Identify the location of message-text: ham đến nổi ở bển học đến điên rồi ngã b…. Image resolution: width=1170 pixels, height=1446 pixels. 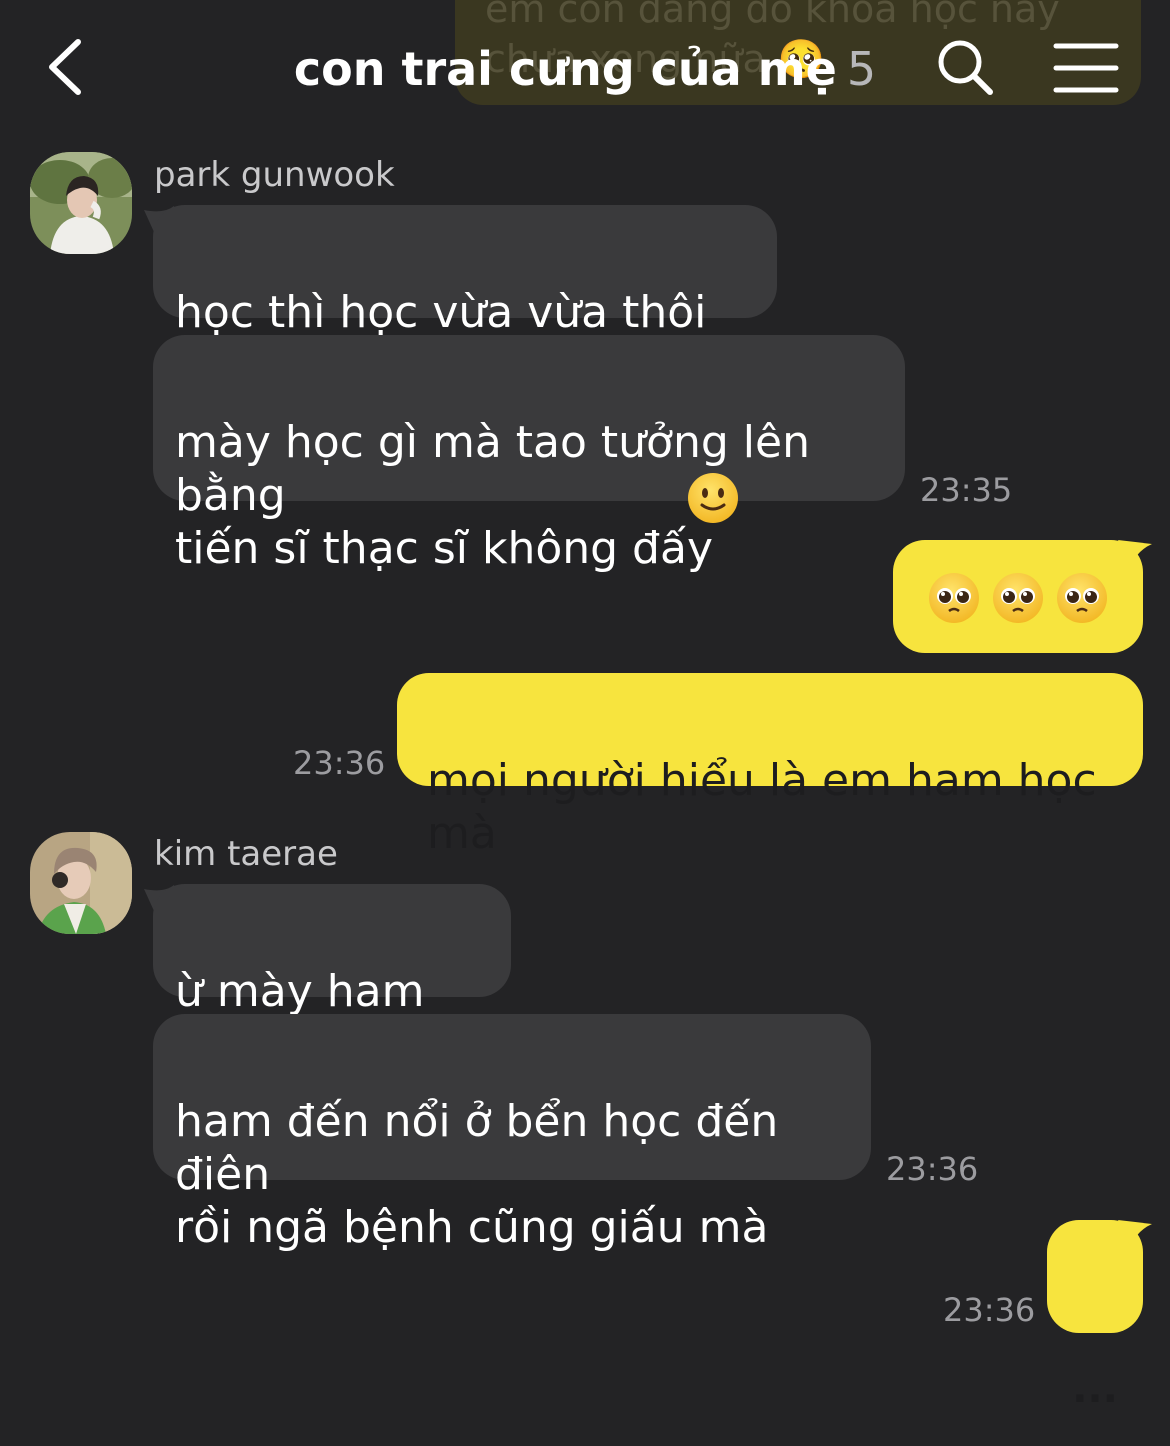
(477, 1174).